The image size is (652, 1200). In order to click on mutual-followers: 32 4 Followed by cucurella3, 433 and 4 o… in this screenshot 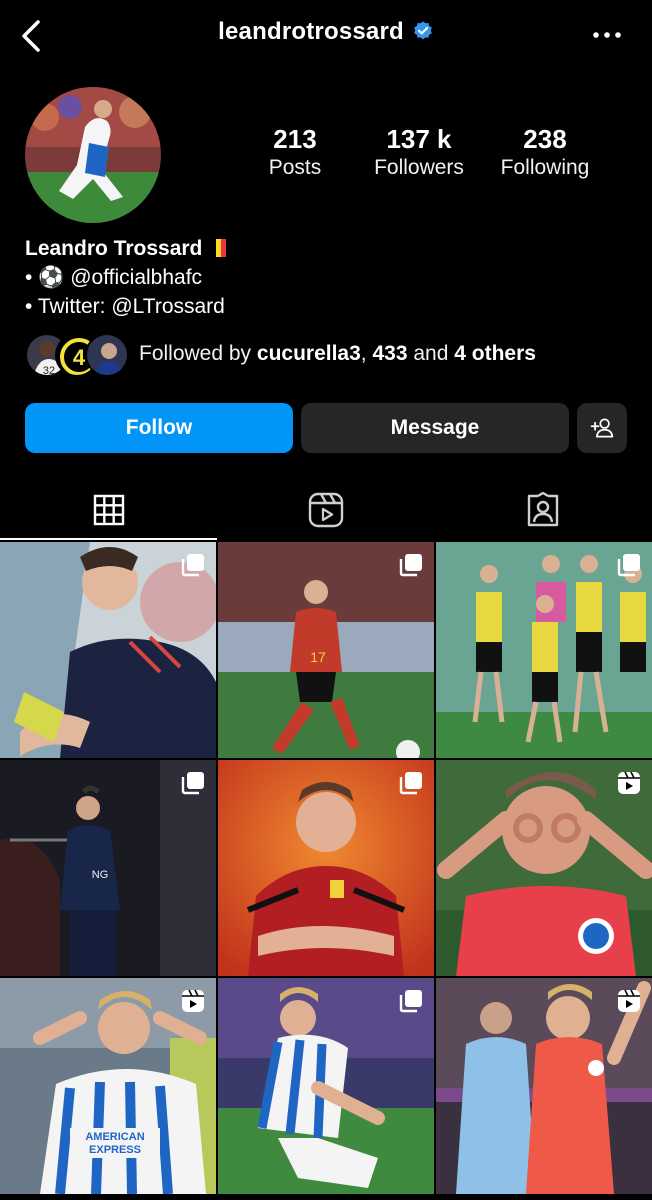, I will do `click(335, 356)`.